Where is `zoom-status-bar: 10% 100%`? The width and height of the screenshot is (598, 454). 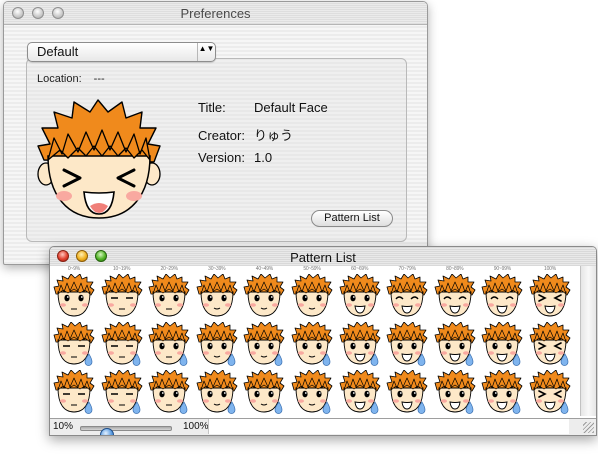
zoom-status-bar: 10% 100% is located at coordinates (323, 426).